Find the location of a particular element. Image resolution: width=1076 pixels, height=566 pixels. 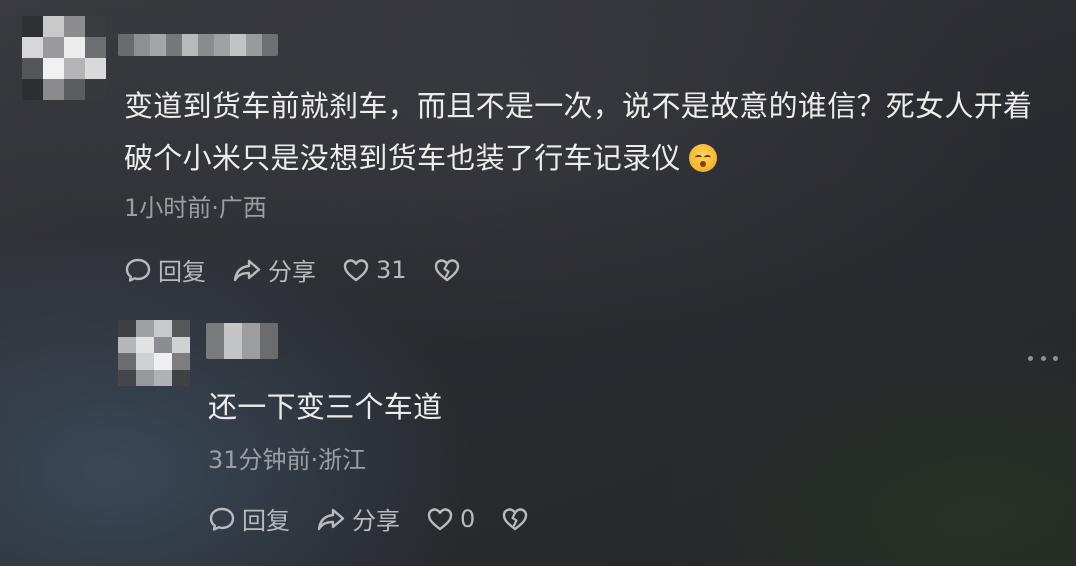

like-button: 0 is located at coordinates (450, 519).